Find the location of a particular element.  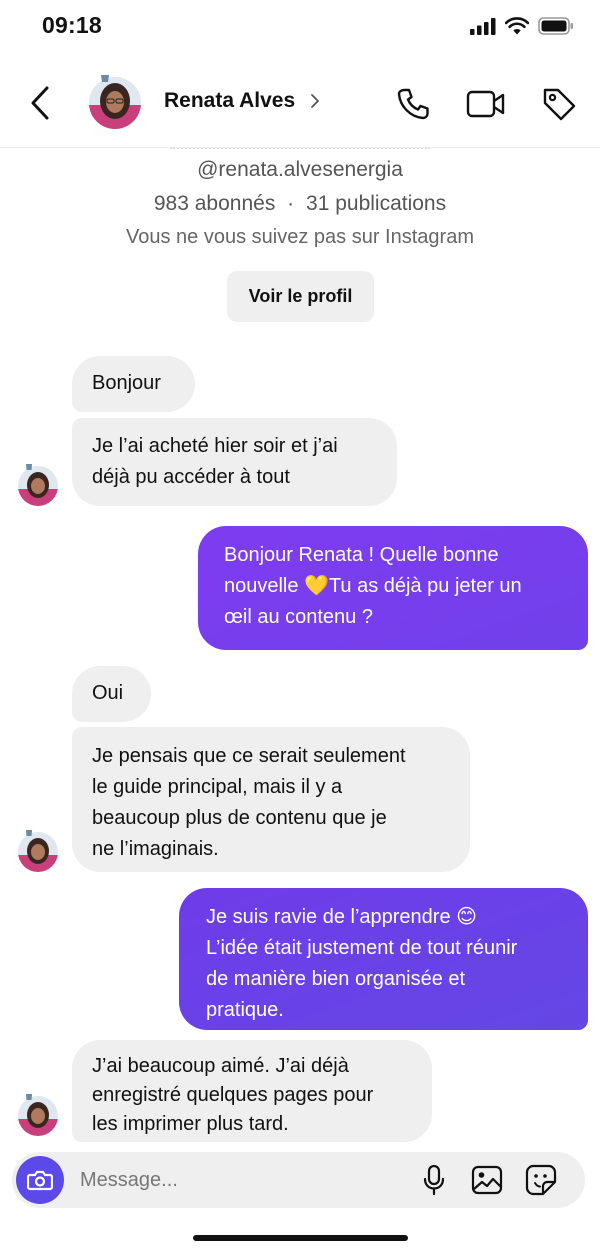

tag-button is located at coordinates (559, 104).